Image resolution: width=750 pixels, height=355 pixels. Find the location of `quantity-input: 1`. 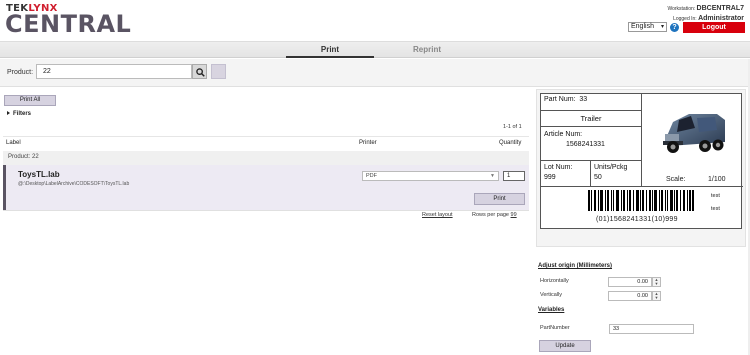

quantity-input: 1 is located at coordinates (514, 176).